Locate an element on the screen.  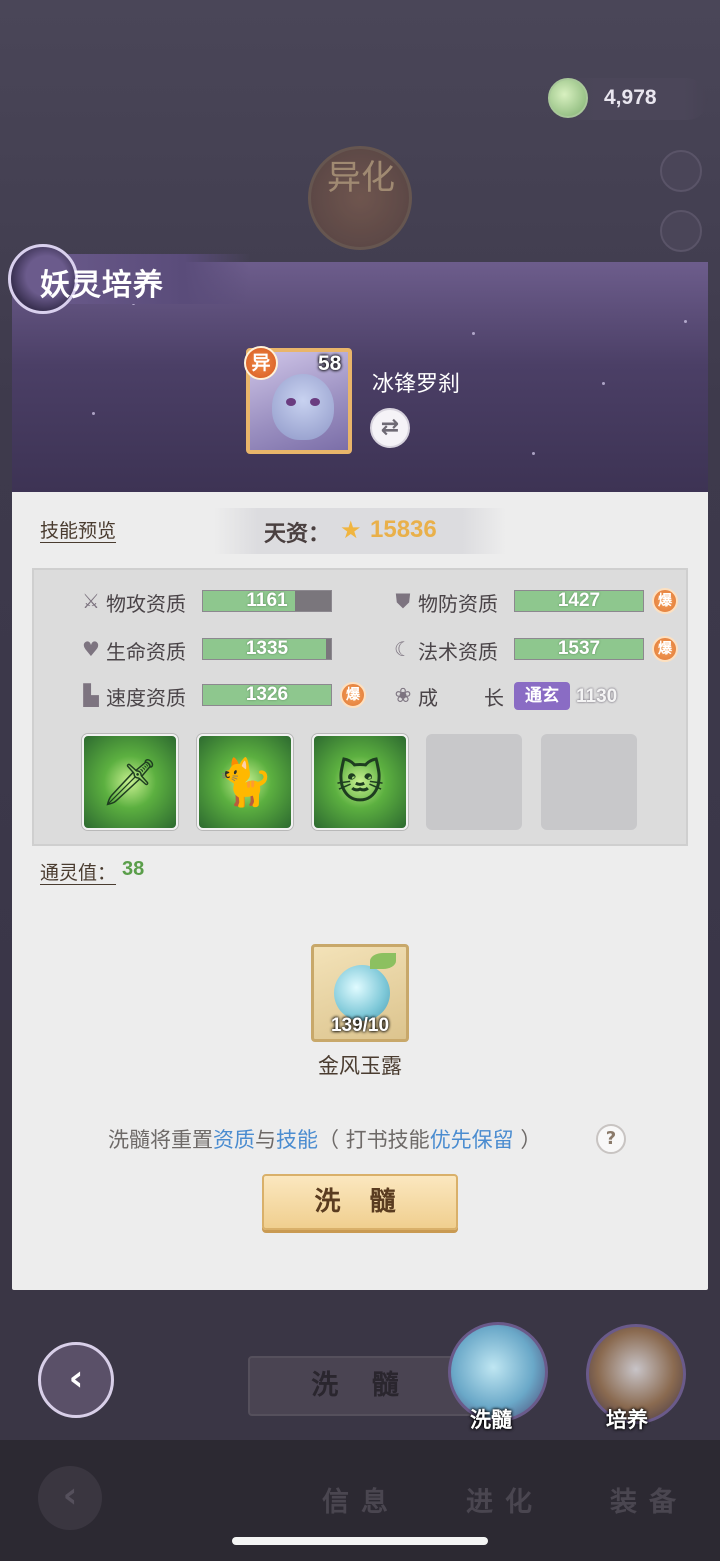
currency-value: 4,978 is located at coordinates (630, 97).